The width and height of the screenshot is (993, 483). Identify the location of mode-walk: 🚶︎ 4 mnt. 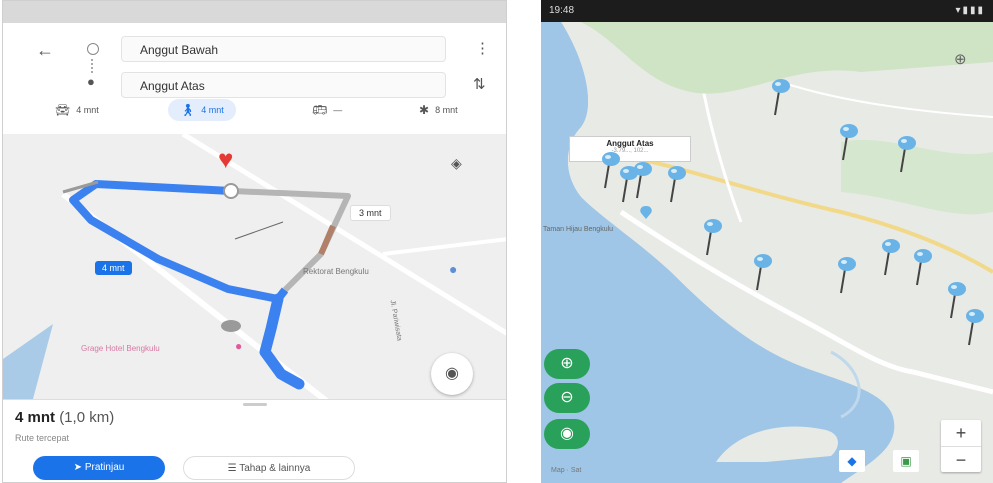
(202, 110).